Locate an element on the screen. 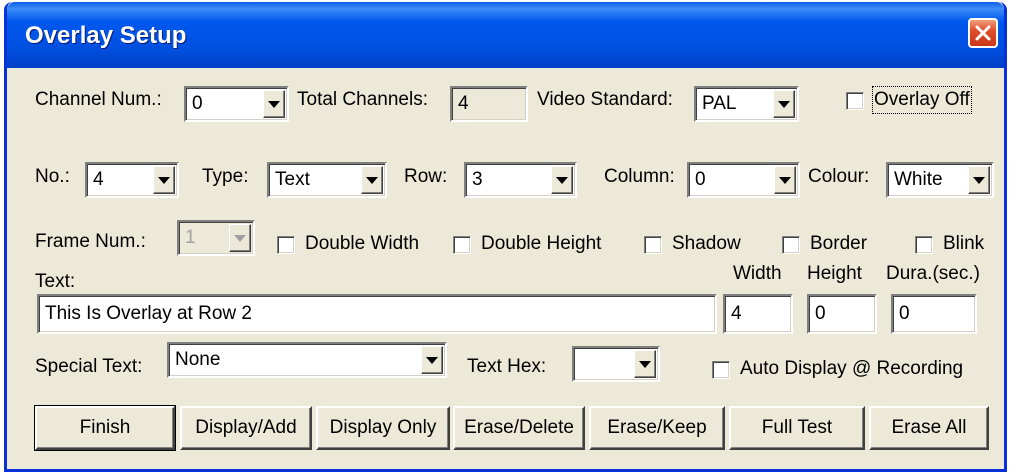 The image size is (1011, 474). display-add-button: Display/Add is located at coordinates (246, 428).